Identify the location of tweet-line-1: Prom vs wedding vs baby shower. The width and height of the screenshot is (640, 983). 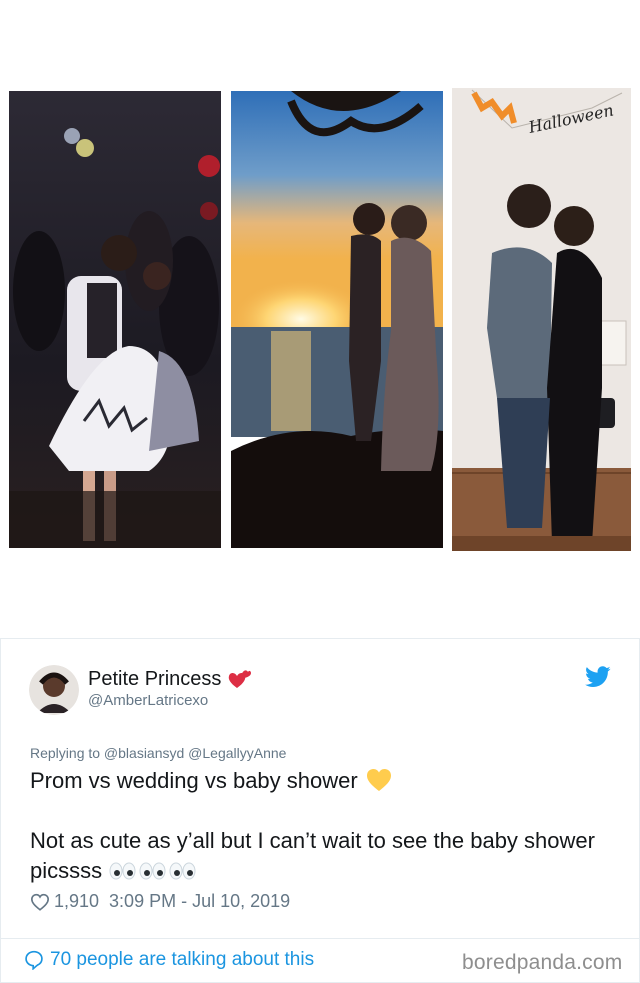
(320, 781).